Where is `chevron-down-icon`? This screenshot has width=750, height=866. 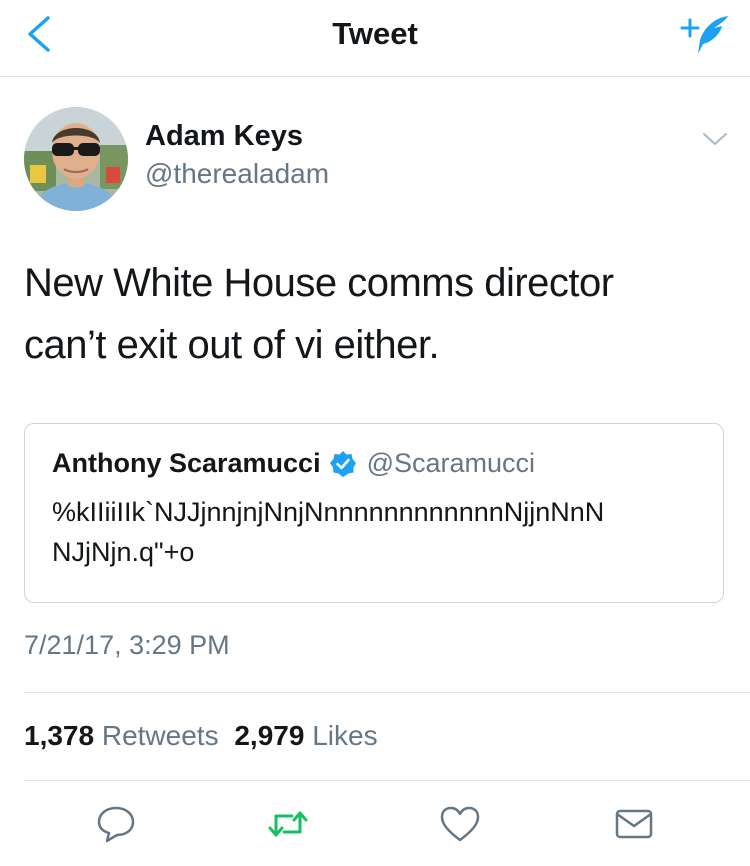
chevron-down-icon is located at coordinates (715, 139).